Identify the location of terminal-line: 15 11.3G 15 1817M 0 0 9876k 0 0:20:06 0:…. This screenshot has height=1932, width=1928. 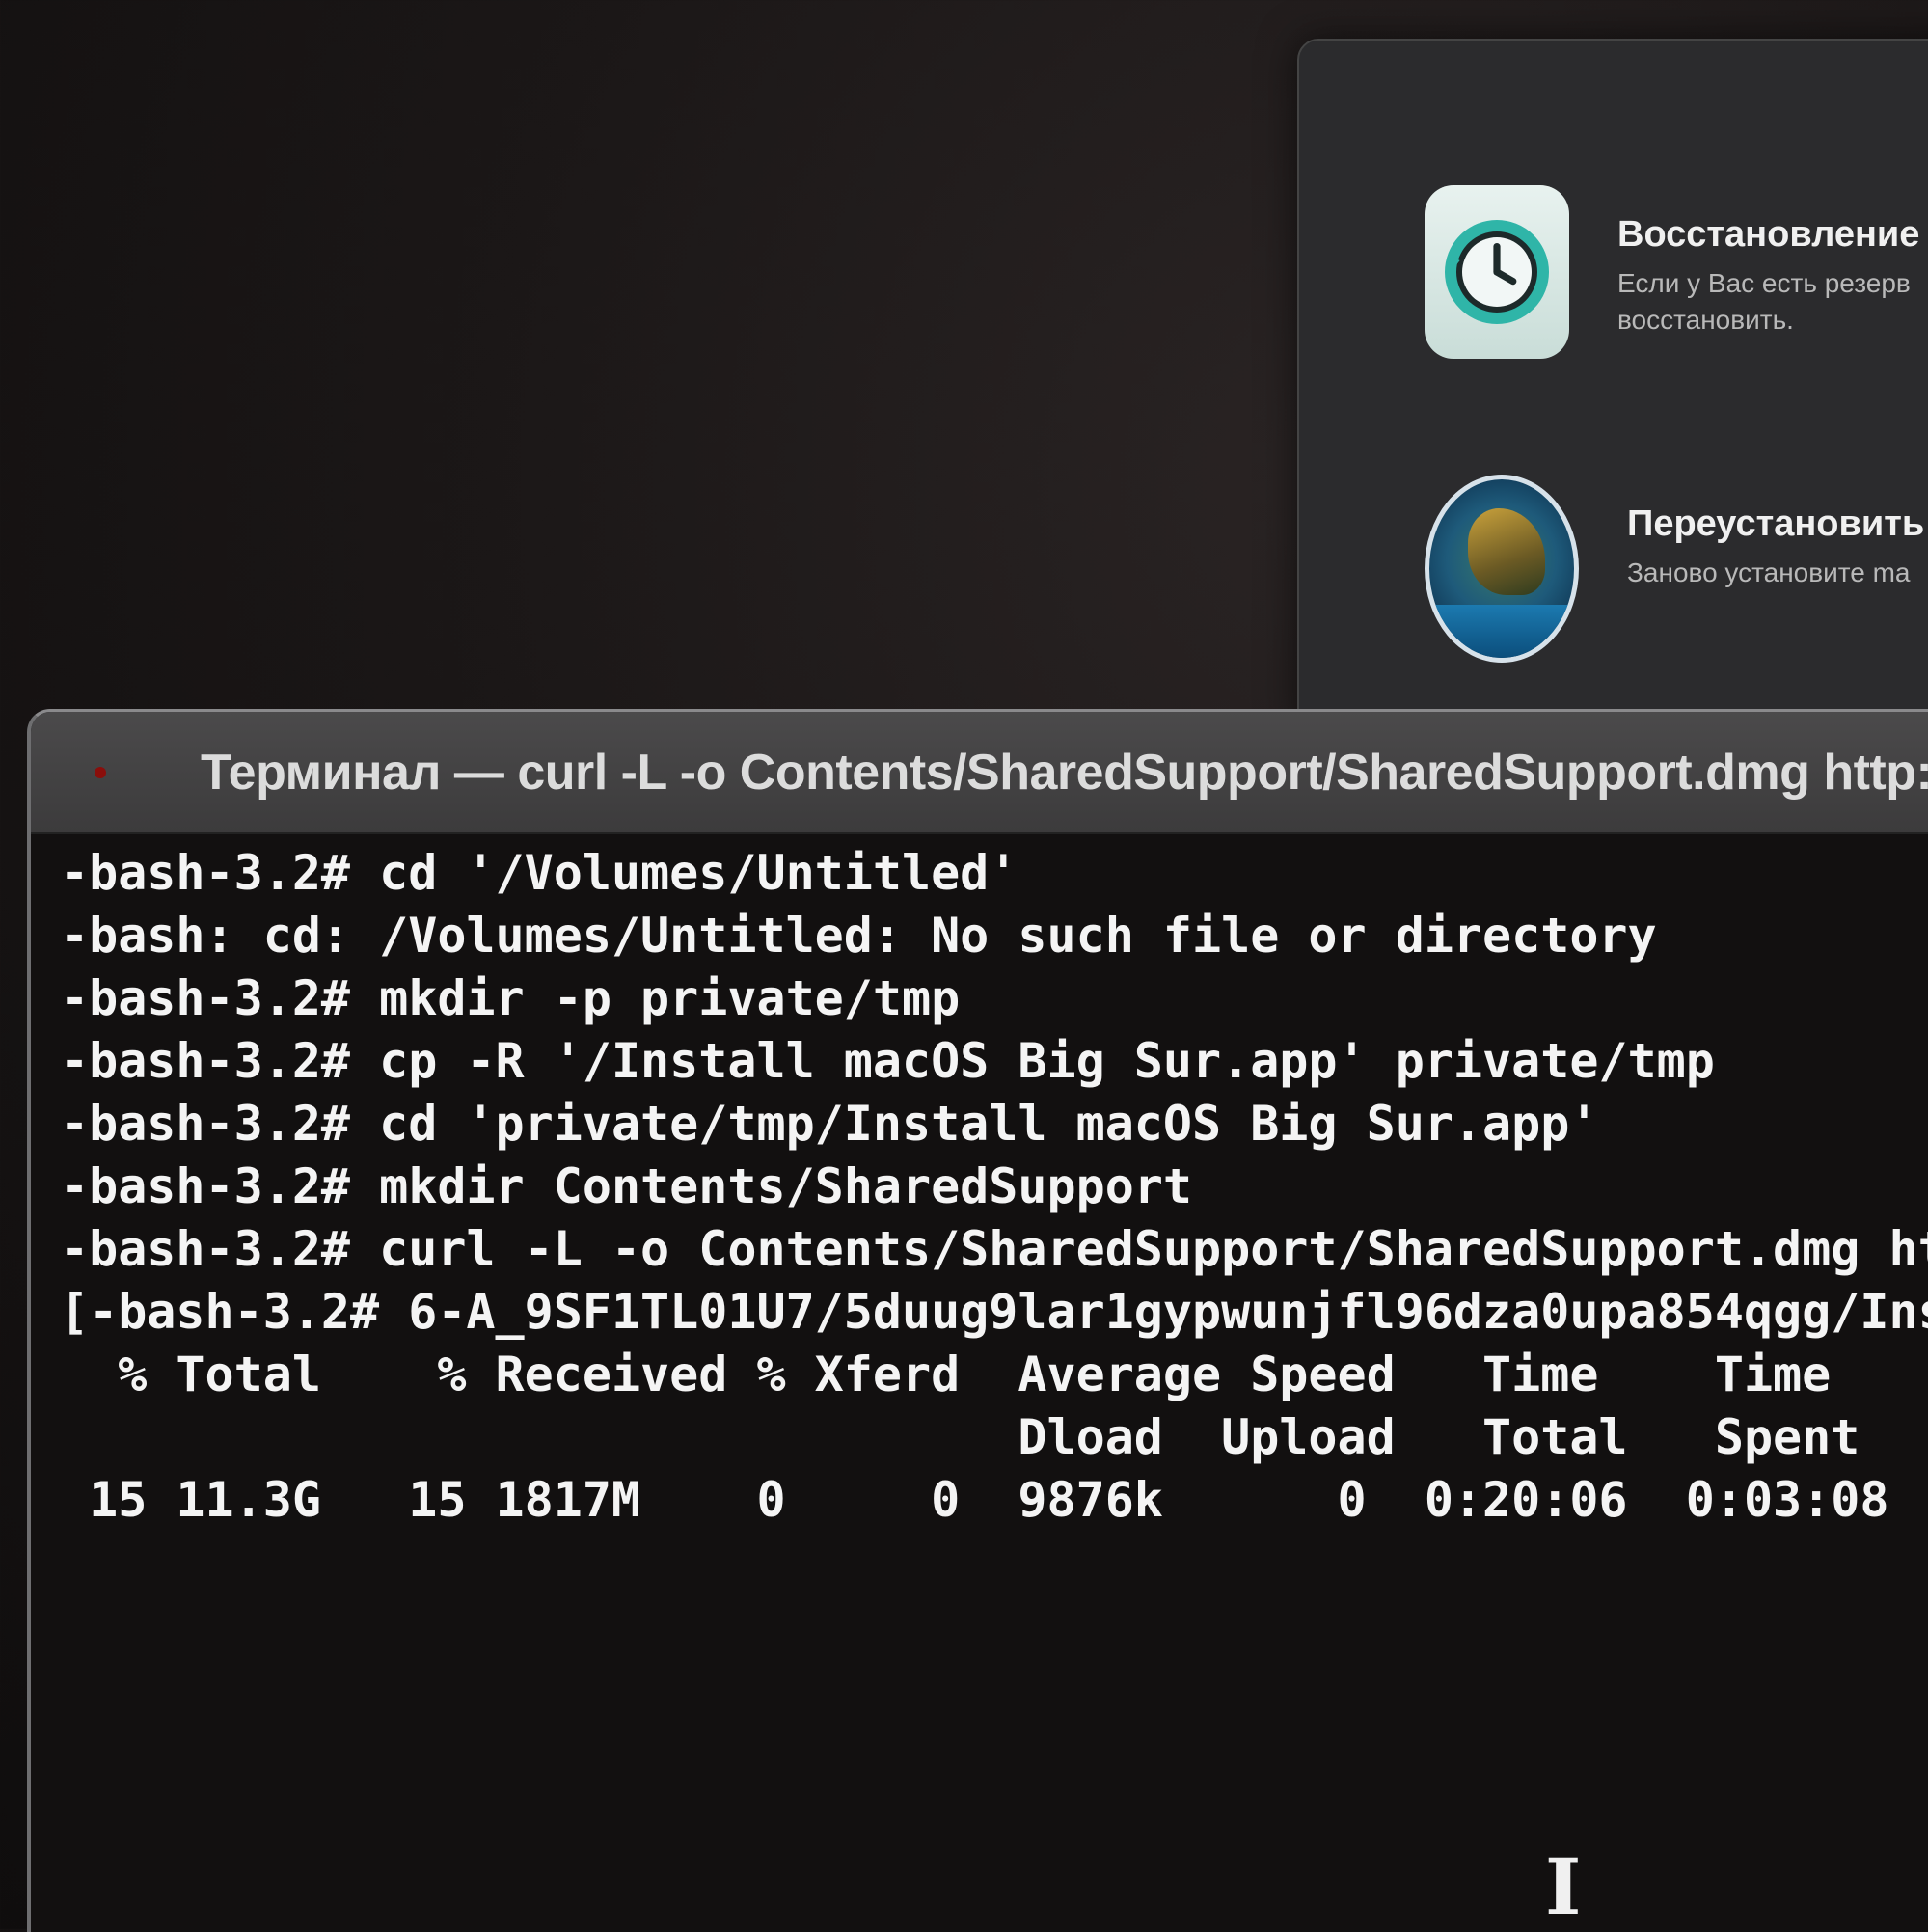
(989, 1500).